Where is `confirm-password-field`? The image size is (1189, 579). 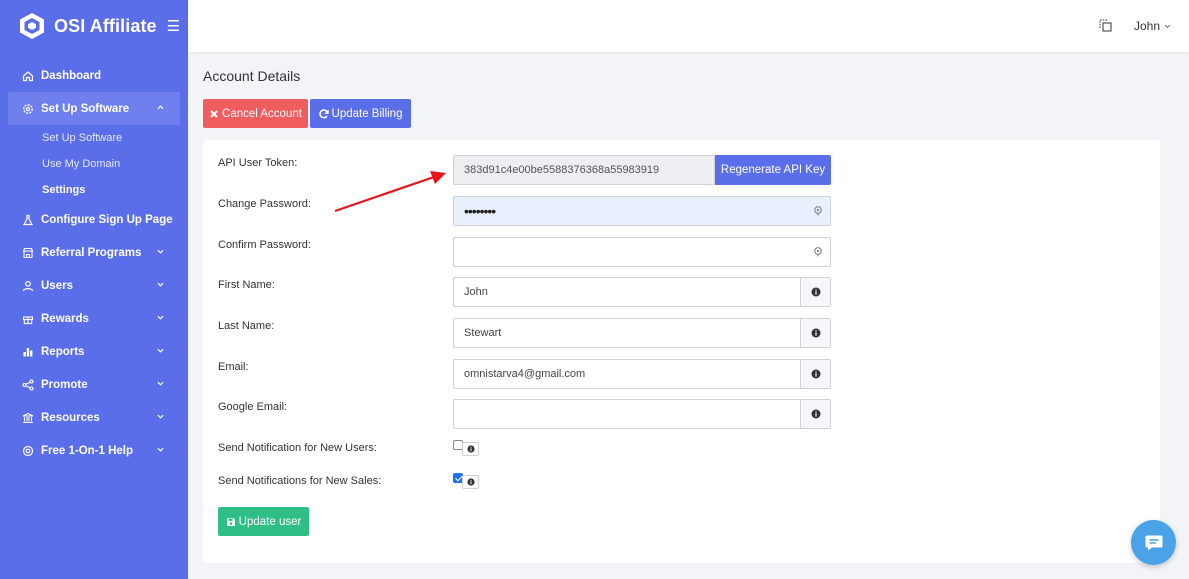
confirm-password-field is located at coordinates (642, 252).